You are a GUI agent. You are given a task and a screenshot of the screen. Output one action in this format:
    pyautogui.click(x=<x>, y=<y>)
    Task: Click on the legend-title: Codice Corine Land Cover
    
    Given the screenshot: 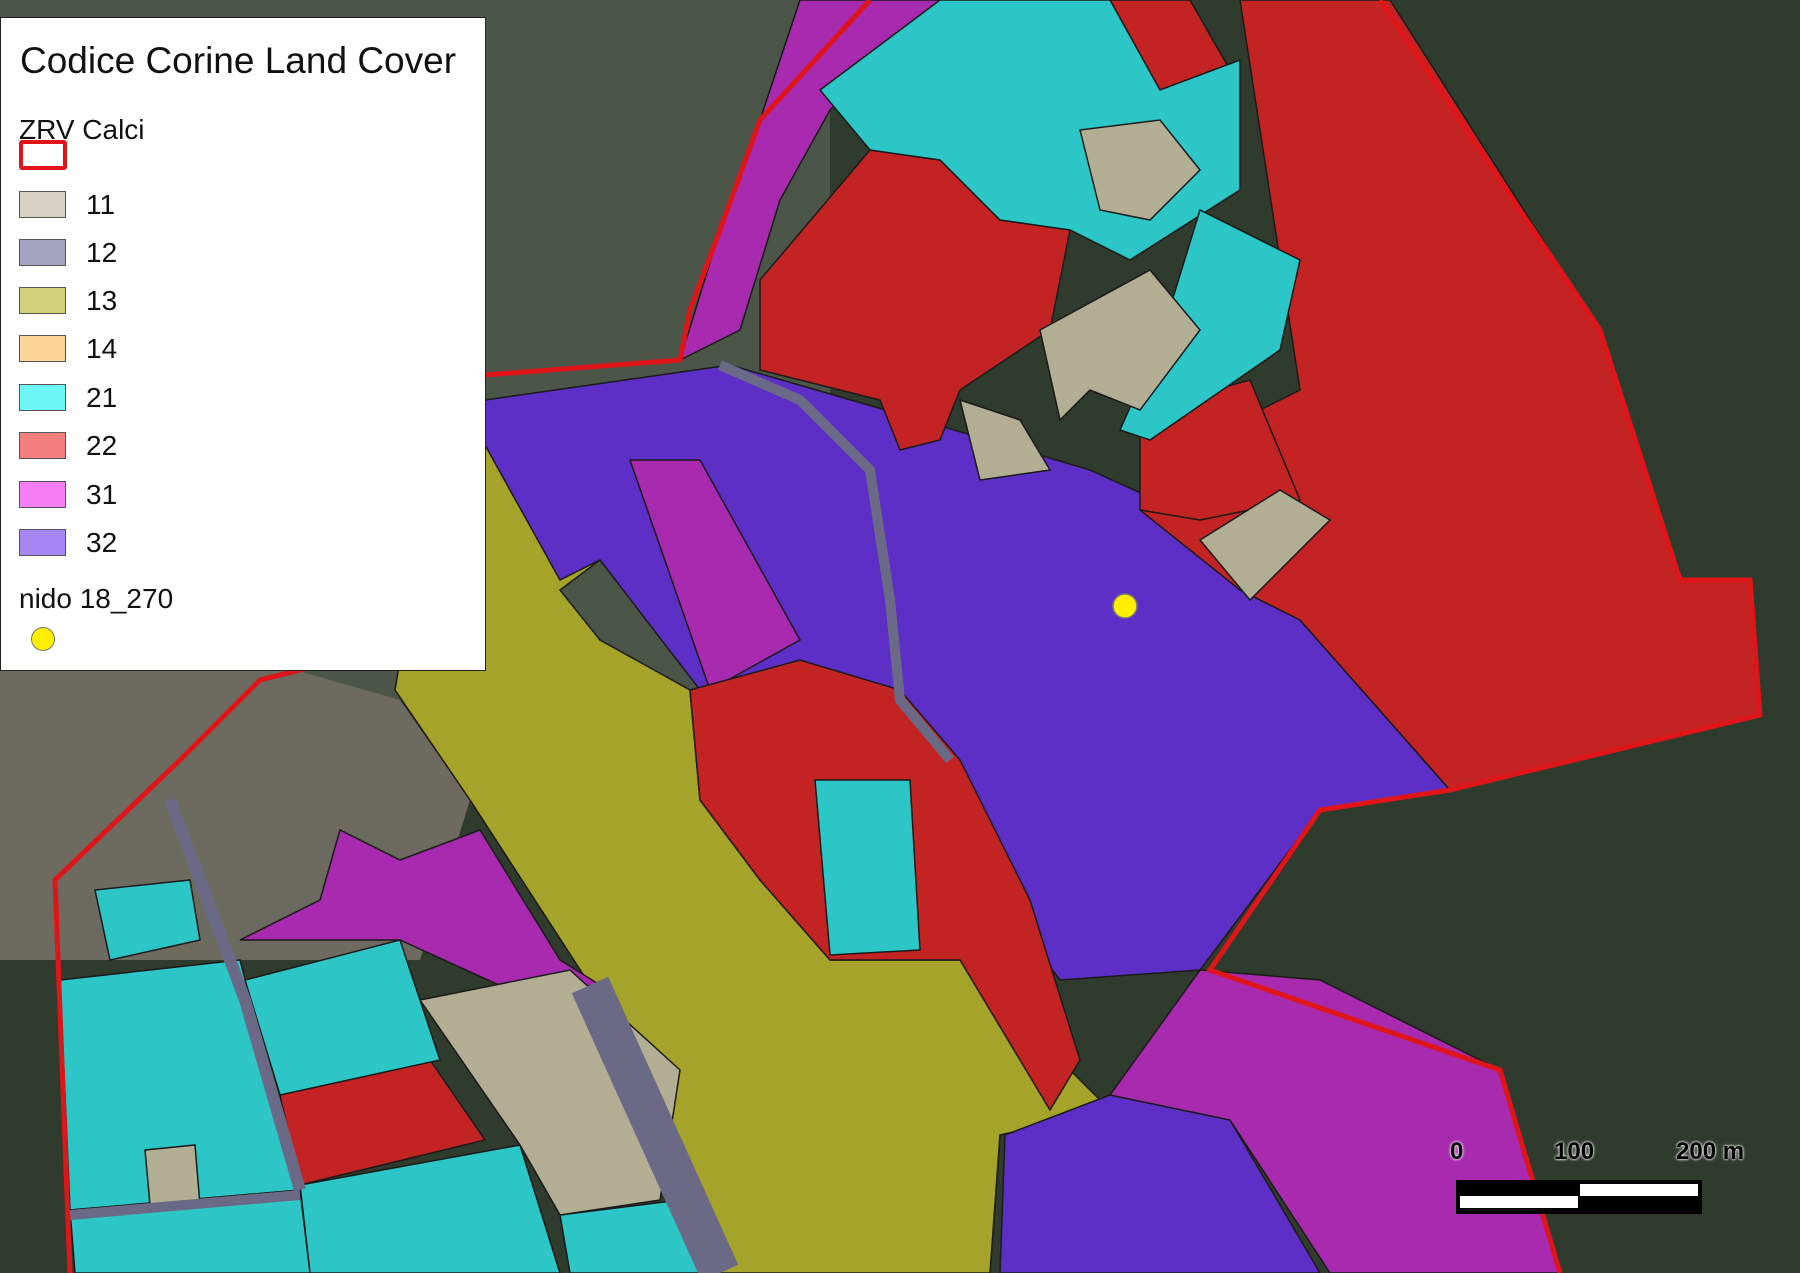 What is the action you would take?
    pyautogui.click(x=238, y=60)
    